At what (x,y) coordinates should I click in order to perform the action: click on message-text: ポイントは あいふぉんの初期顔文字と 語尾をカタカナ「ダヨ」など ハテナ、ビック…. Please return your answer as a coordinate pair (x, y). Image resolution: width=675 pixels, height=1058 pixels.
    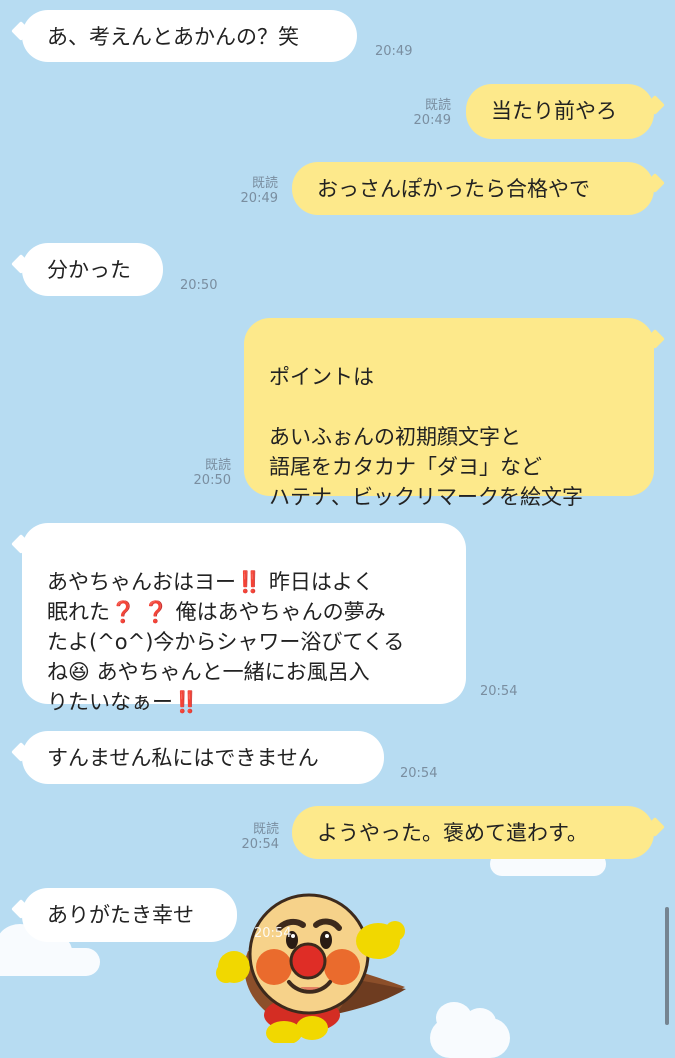
    Looking at the image, I should click on (426, 437).